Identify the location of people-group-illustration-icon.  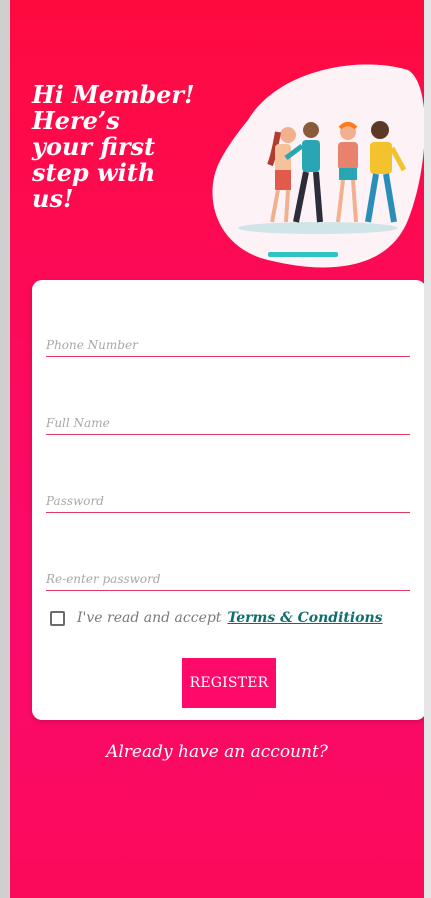
(318, 166).